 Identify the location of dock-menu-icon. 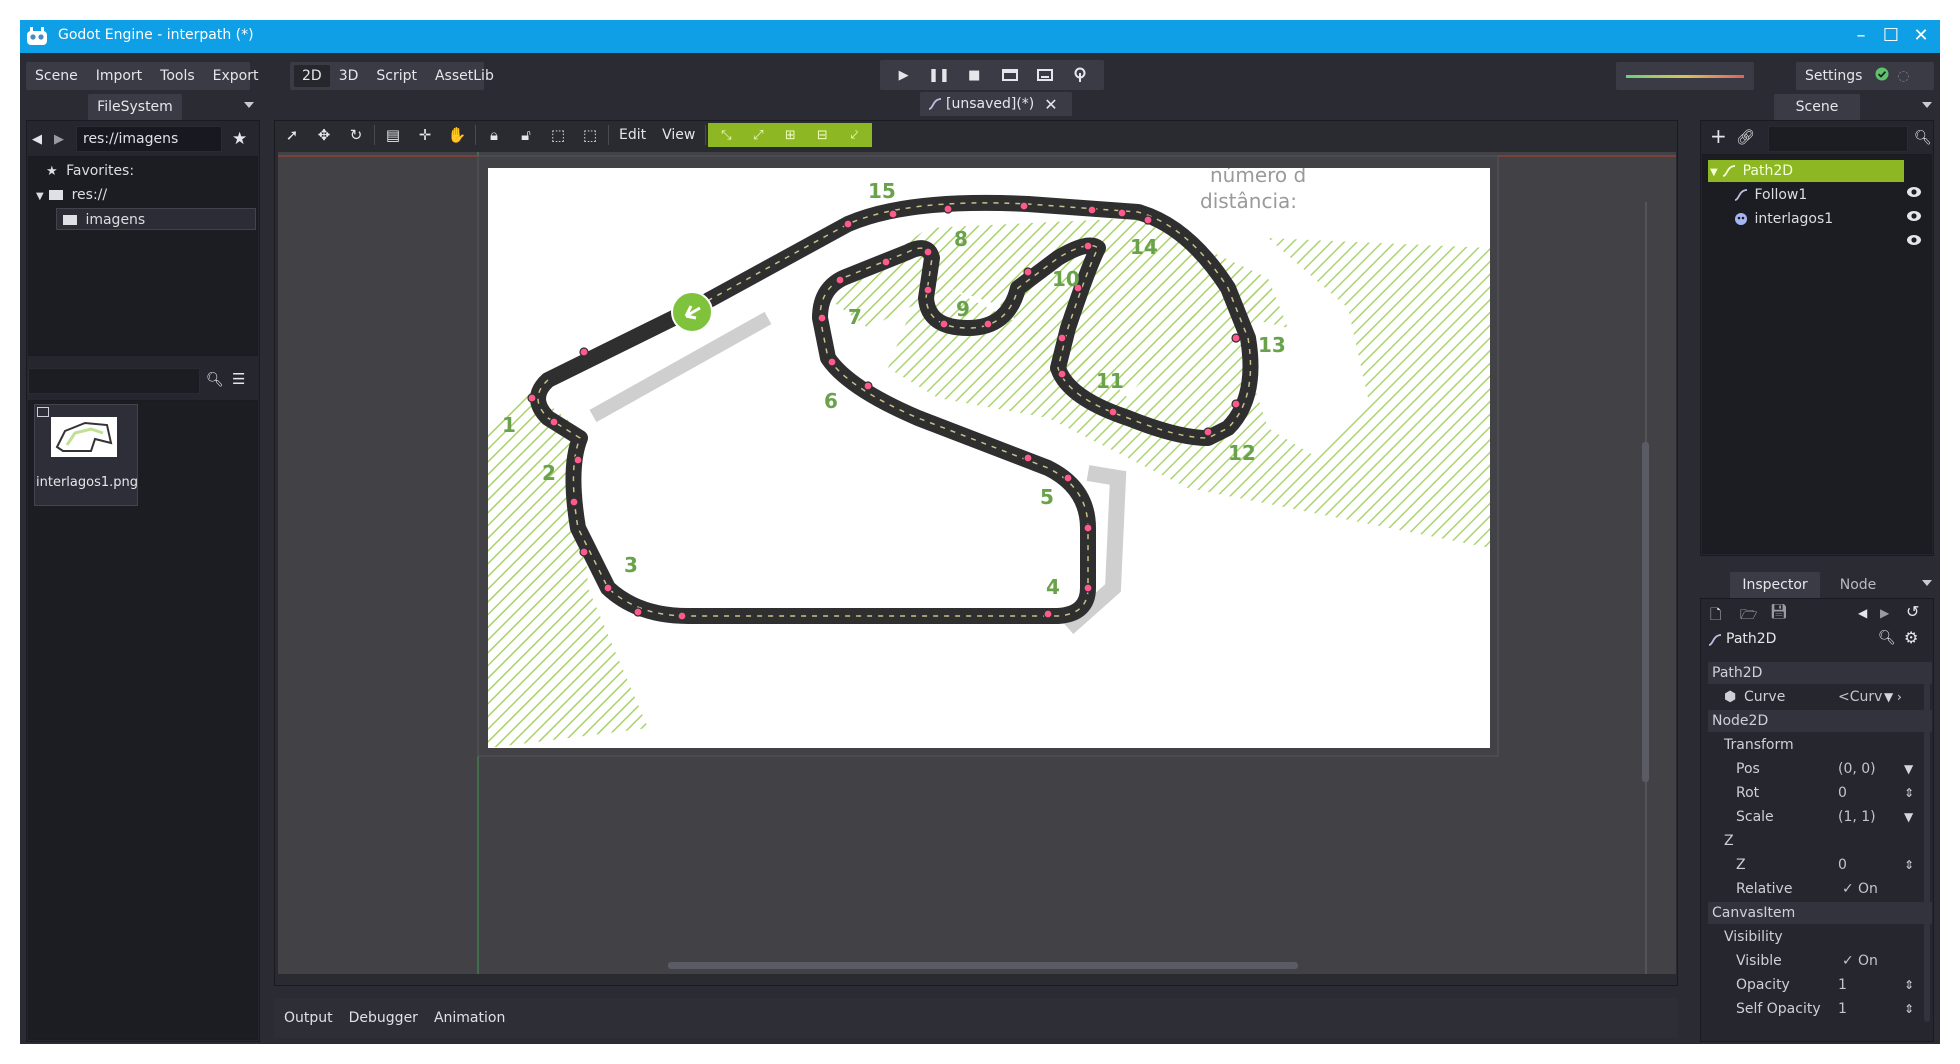
(1927, 105).